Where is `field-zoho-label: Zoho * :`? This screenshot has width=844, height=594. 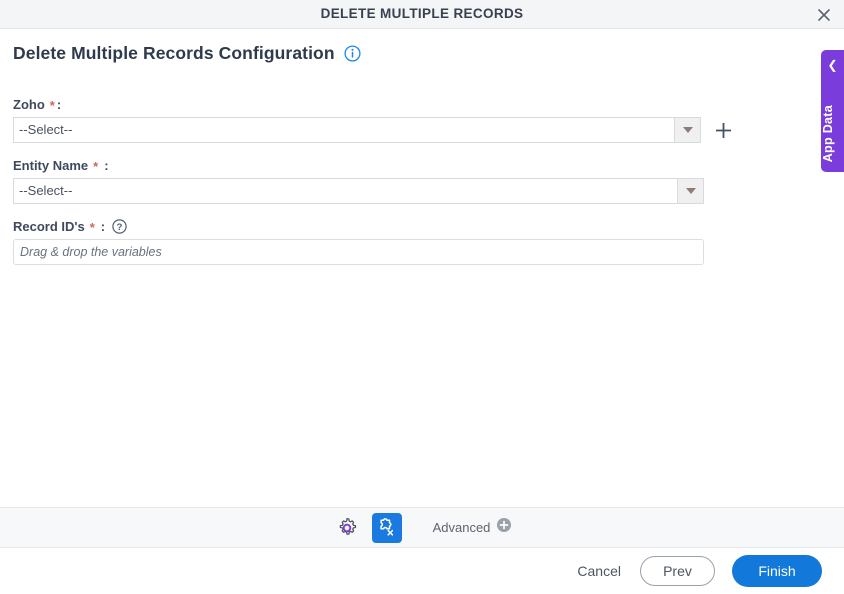
field-zoho-label: Zoho * : is located at coordinates (373, 104).